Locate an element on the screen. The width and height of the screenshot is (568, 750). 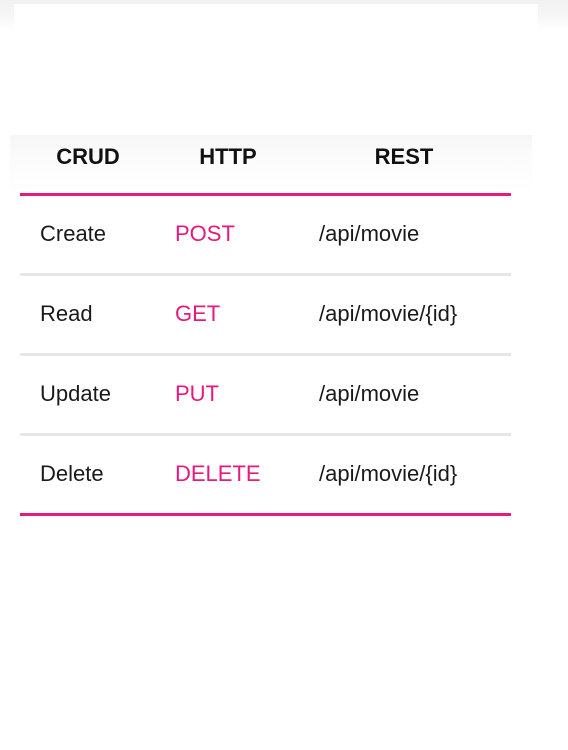
top-strip is located at coordinates (284, 15).